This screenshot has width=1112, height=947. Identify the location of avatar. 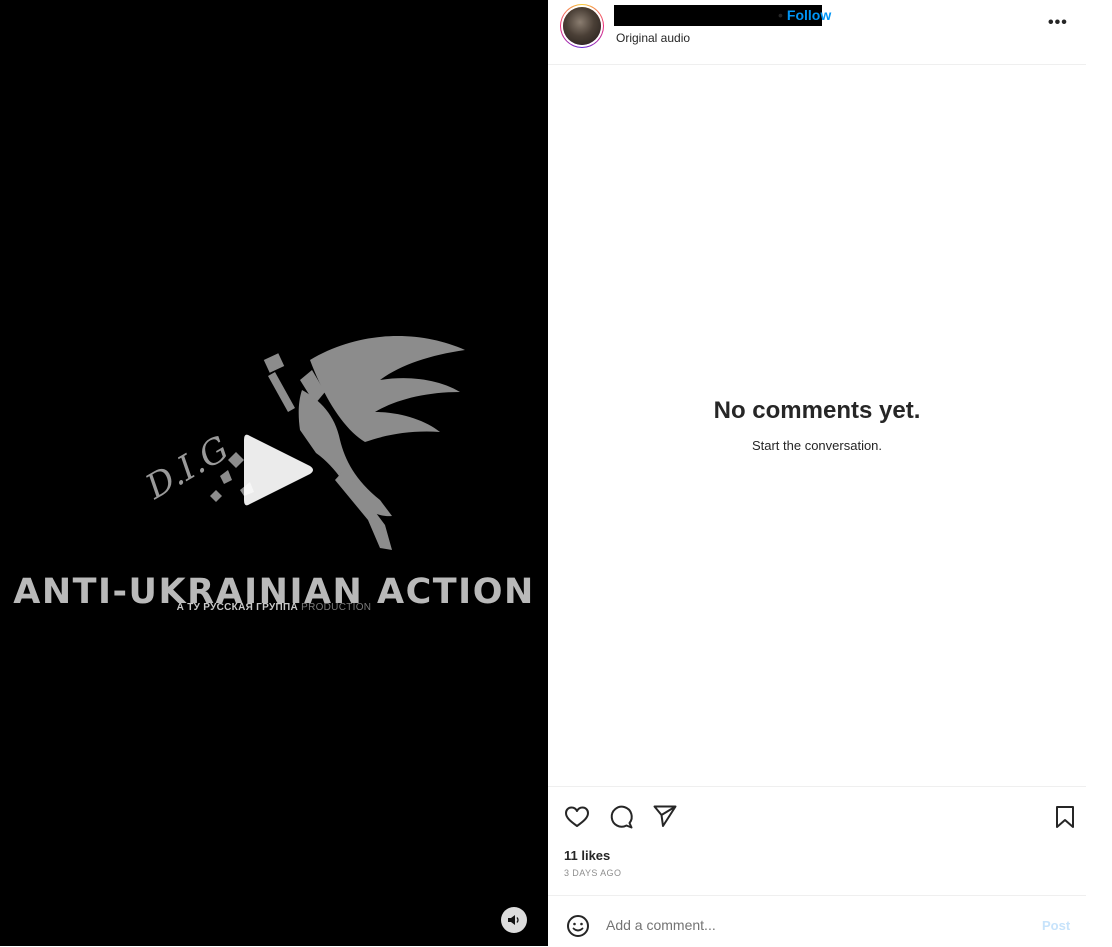
(582, 26).